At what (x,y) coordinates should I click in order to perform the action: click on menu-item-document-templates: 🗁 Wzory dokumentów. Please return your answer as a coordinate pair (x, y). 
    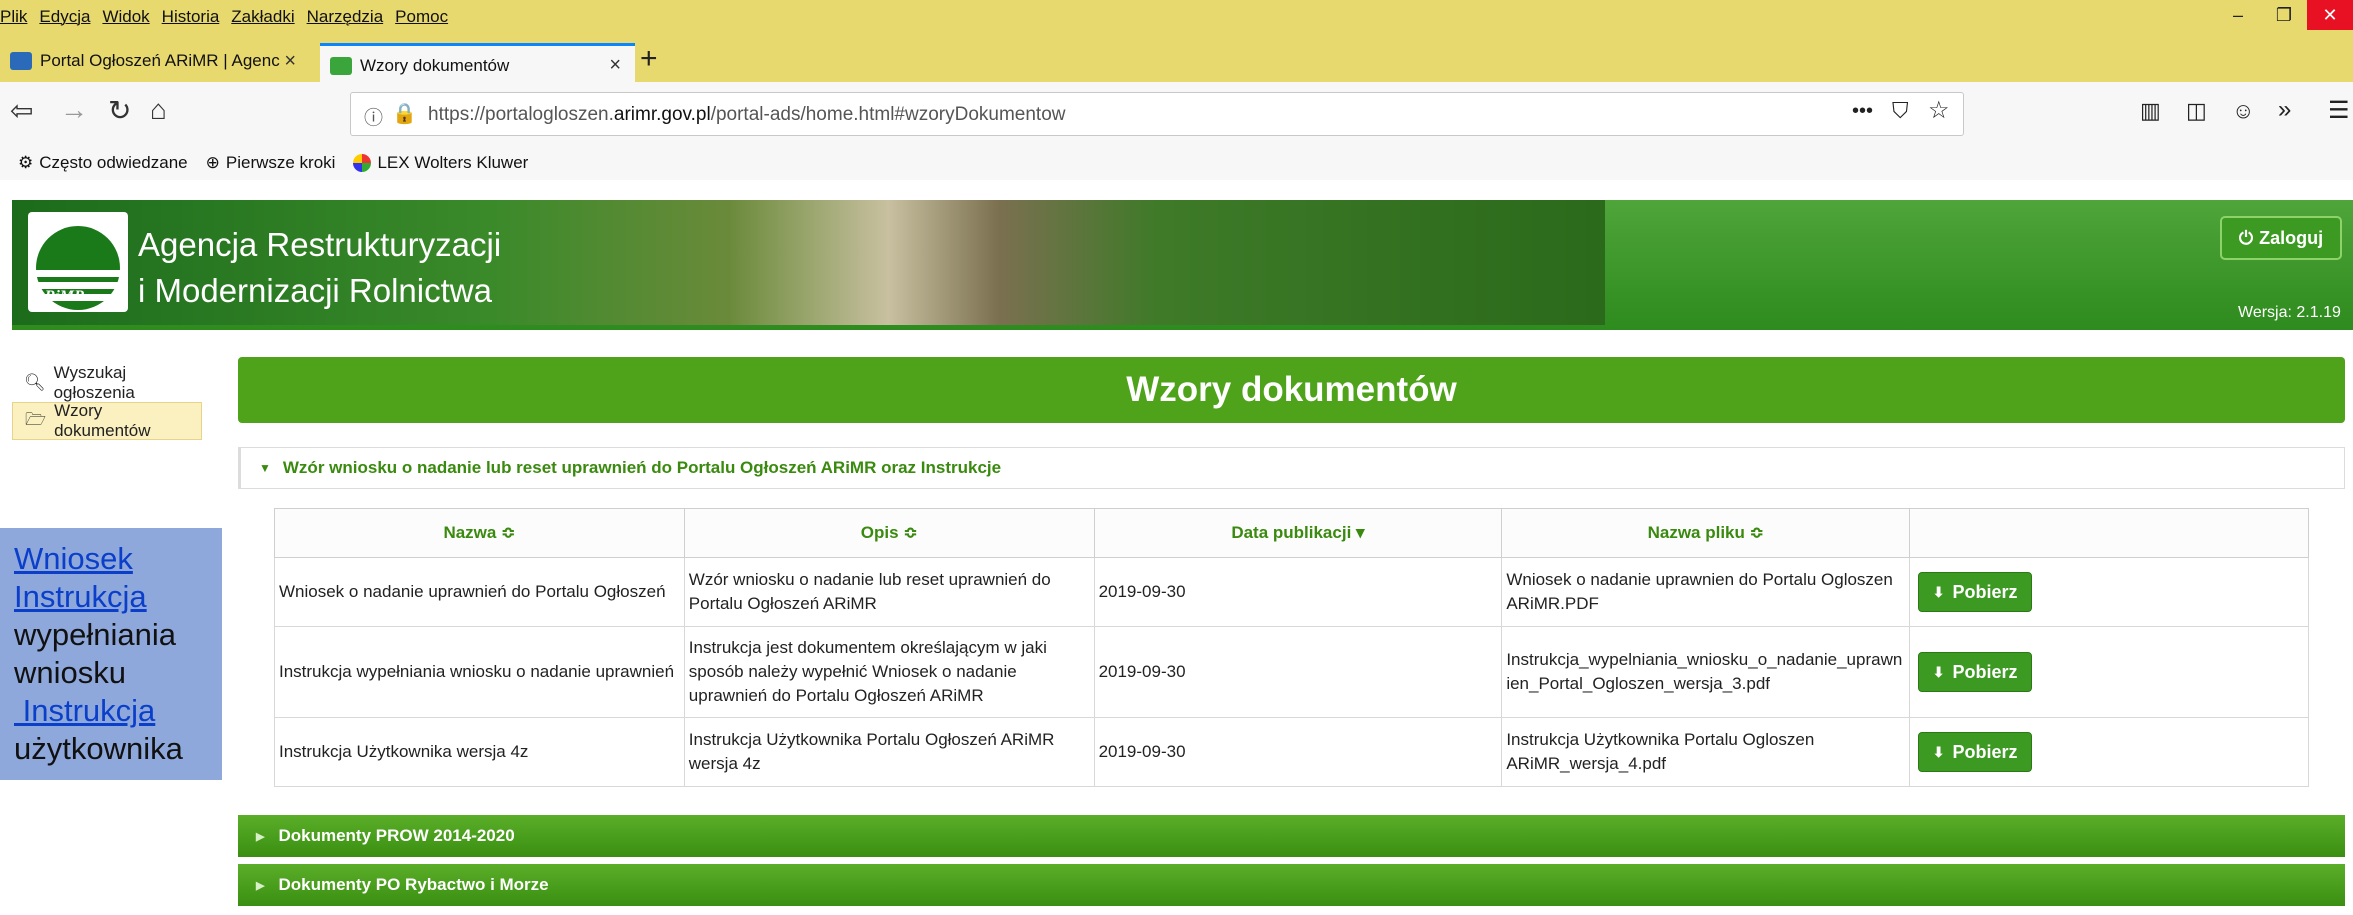
    Looking at the image, I should click on (107, 420).